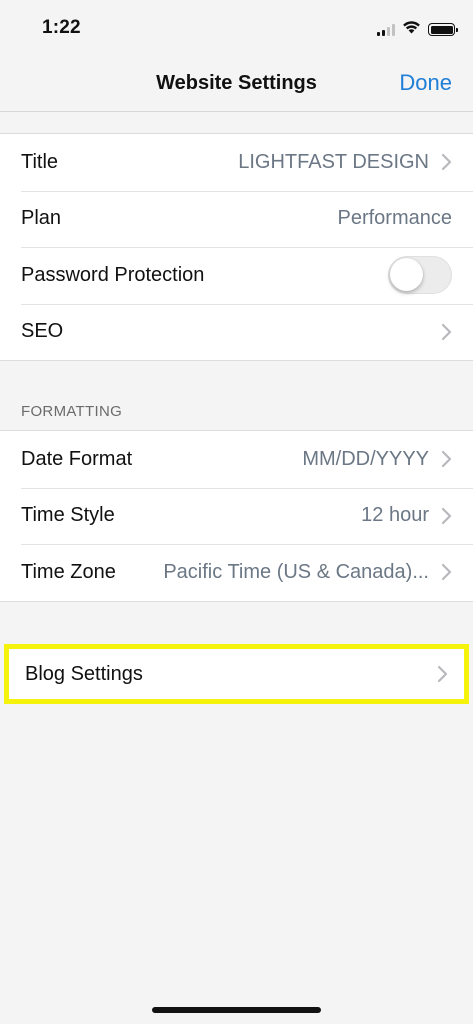 The height and width of the screenshot is (1024, 473). What do you see at coordinates (411, 29) in the screenshot?
I see `wifi-icon` at bounding box center [411, 29].